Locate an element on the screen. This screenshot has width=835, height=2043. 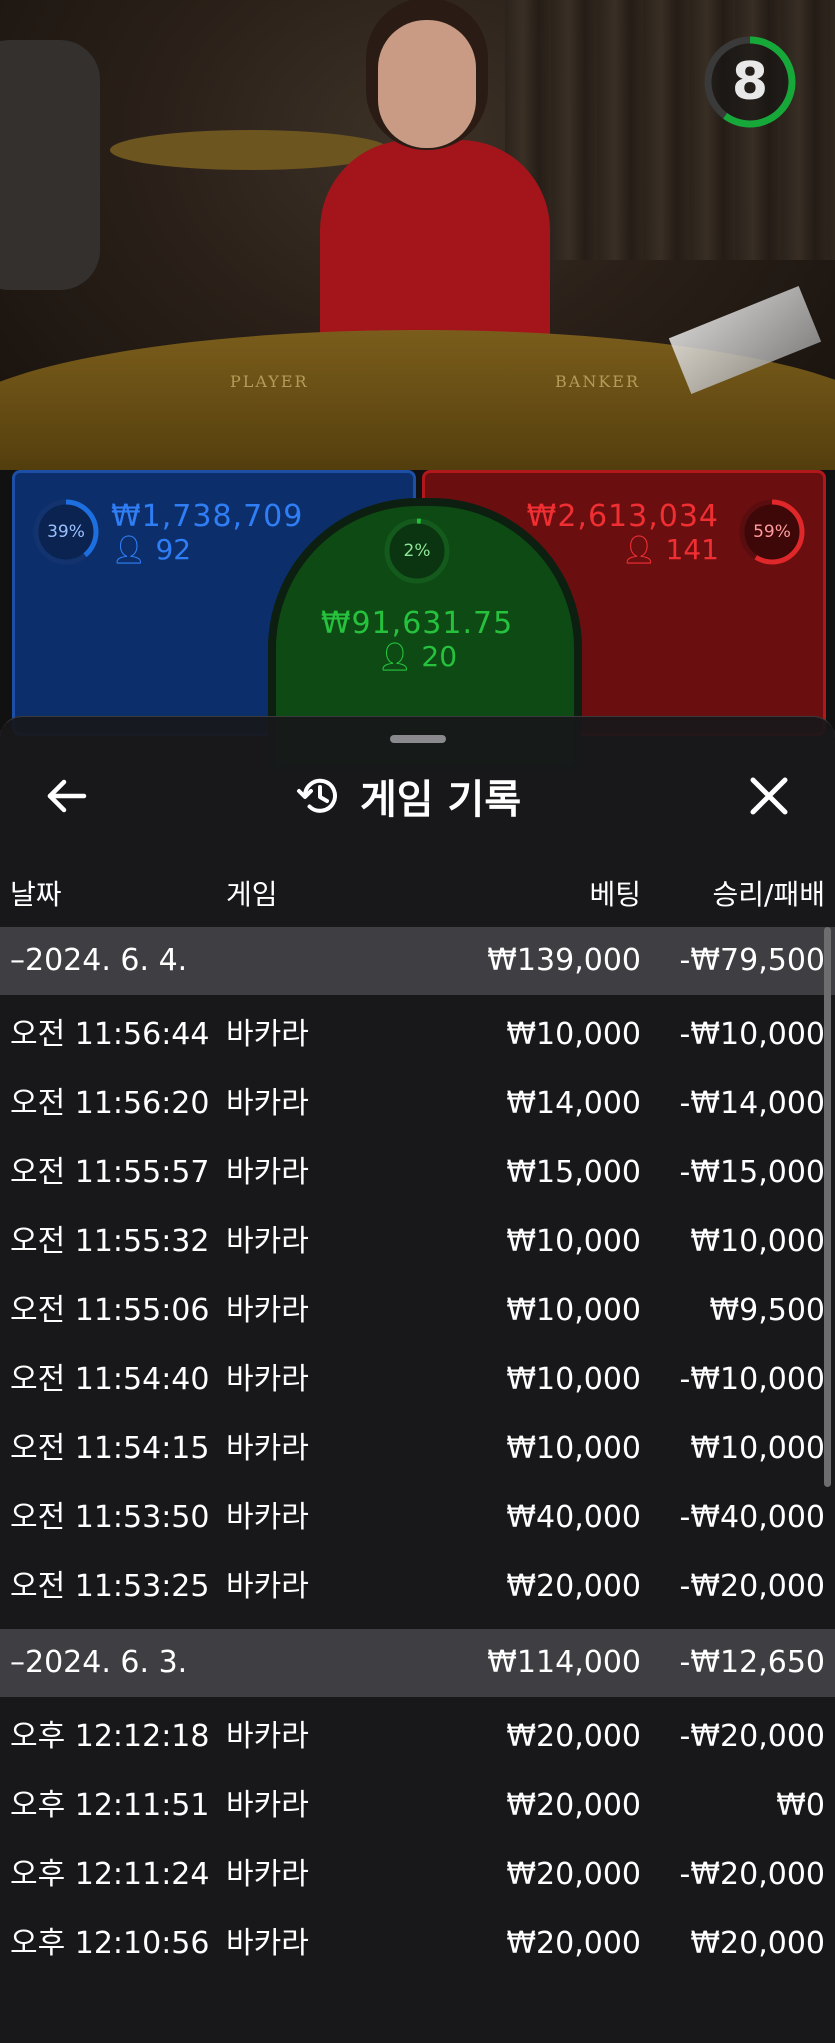
history-row: 오전 11:56:20 바카라 ₩14,000 -₩14,000 is located at coordinates (417, 1104).